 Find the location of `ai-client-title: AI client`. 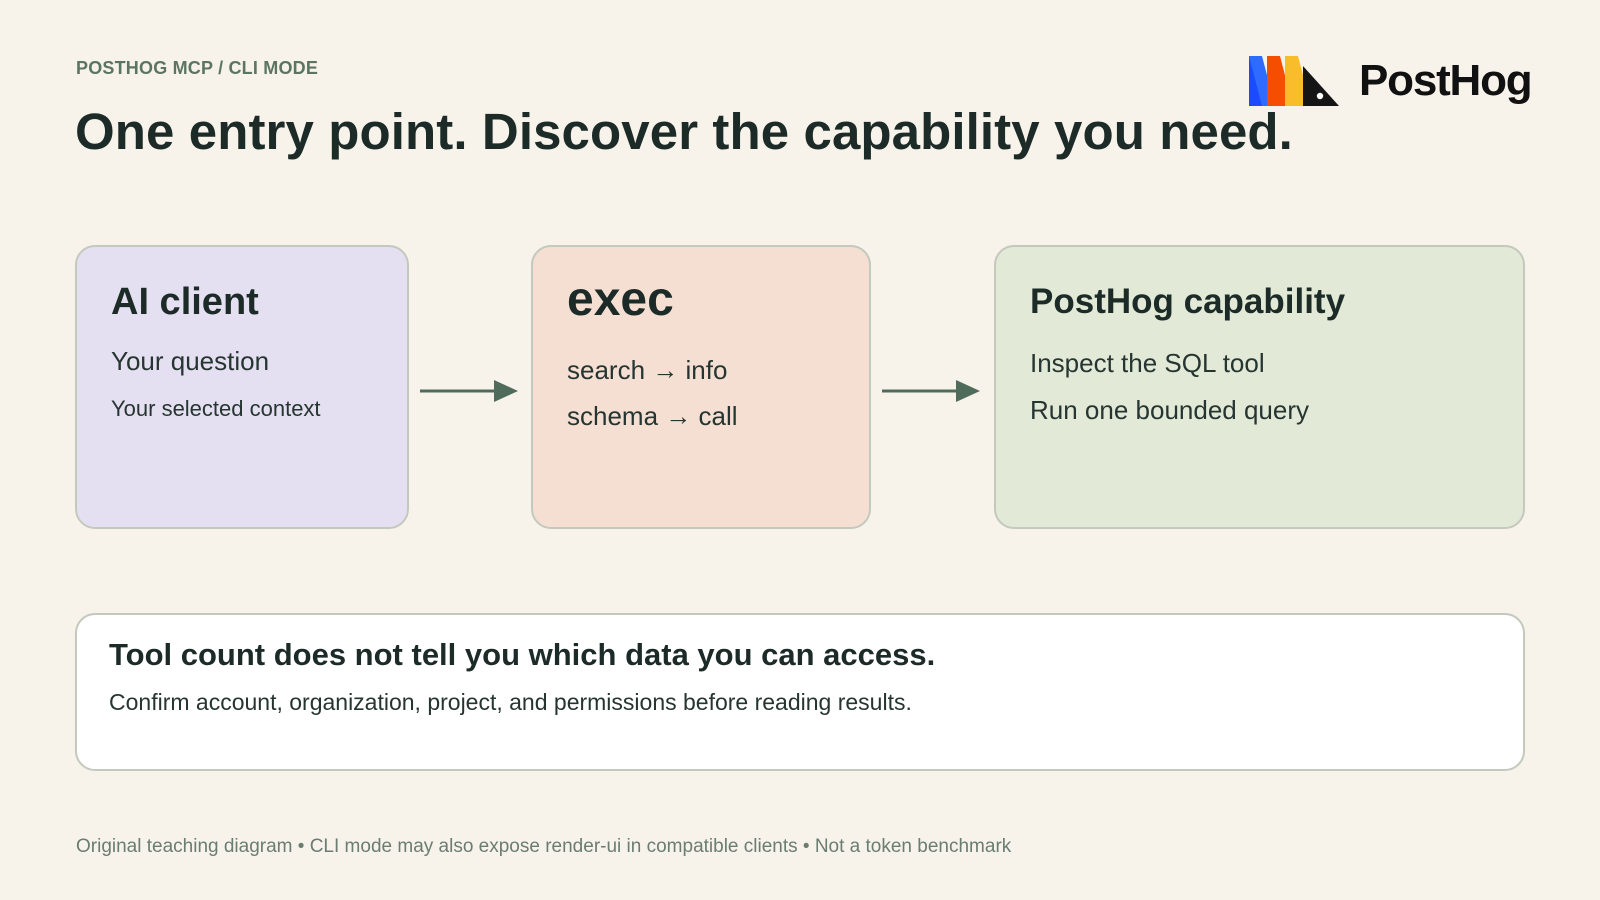

ai-client-title: AI client is located at coordinates (185, 302).